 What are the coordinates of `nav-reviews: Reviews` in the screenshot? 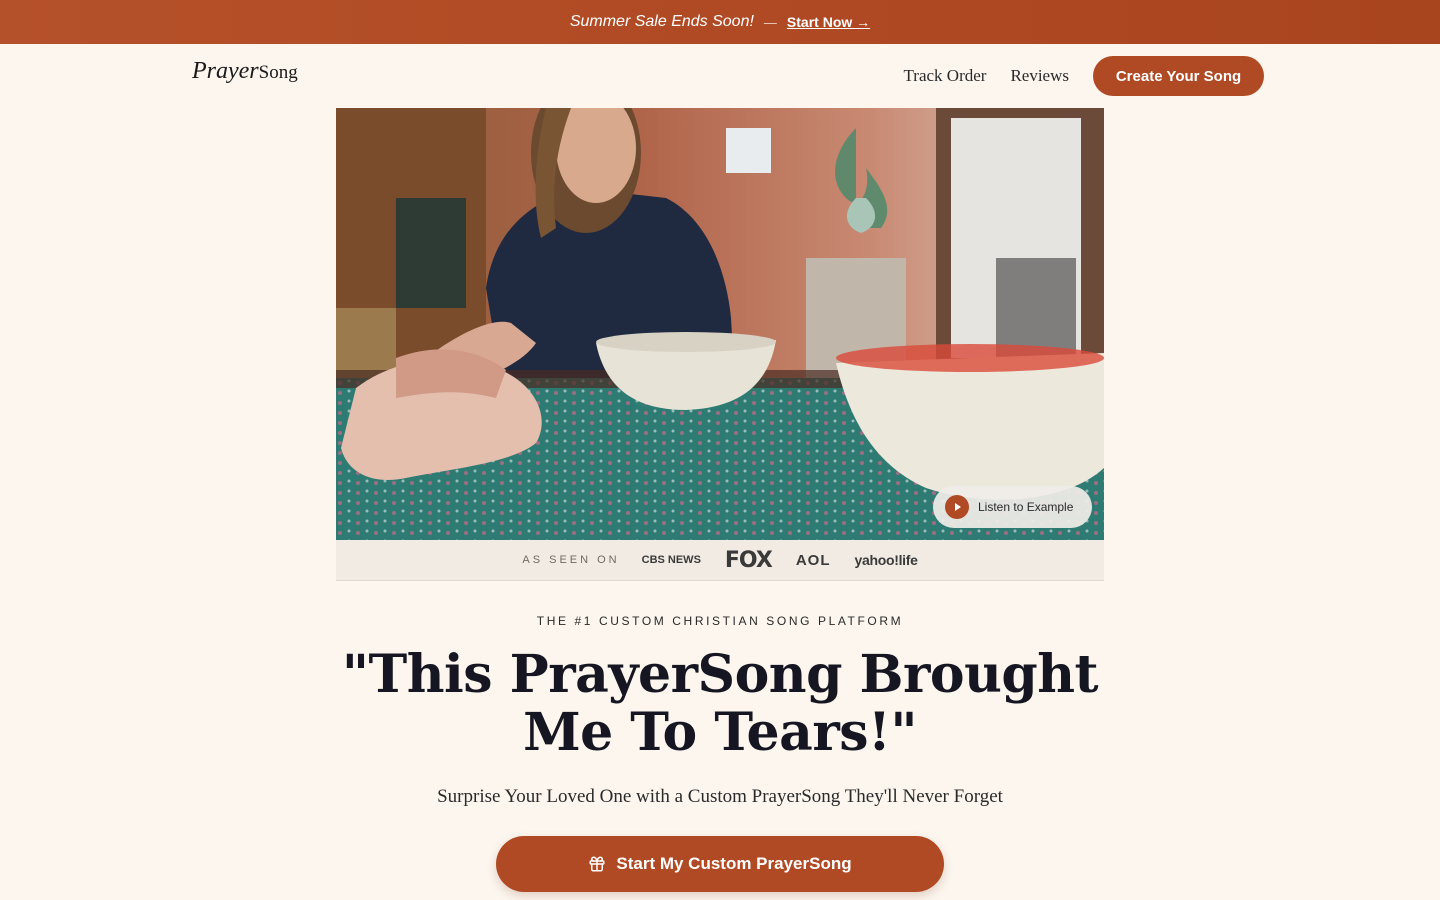 It's located at (1039, 76).